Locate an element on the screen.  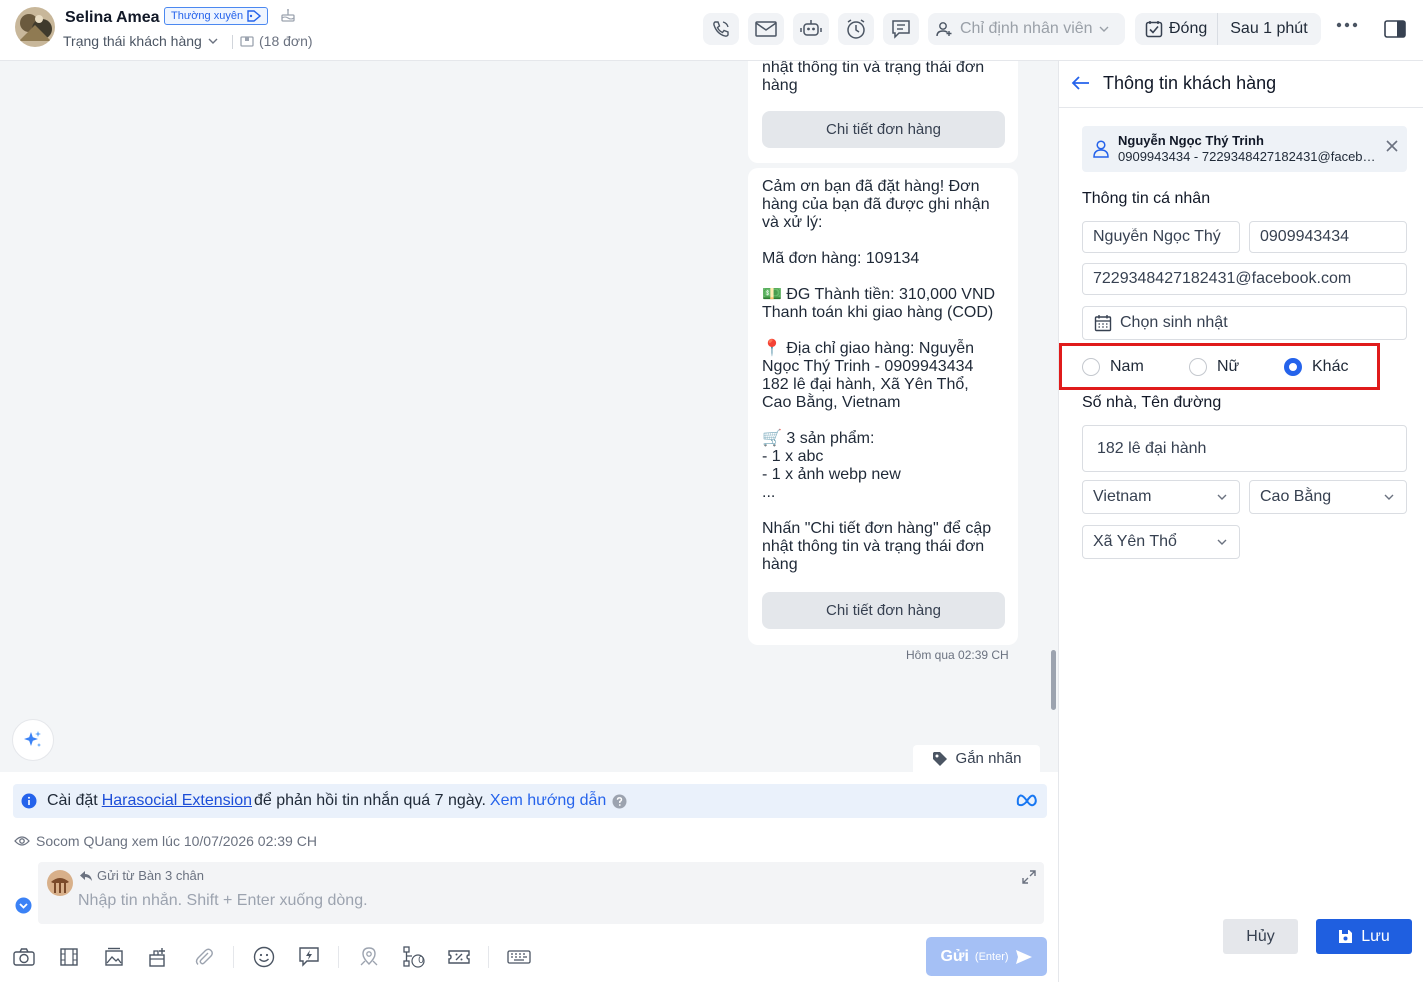
add-label-button: Gắn nhãn is located at coordinates (976, 758).